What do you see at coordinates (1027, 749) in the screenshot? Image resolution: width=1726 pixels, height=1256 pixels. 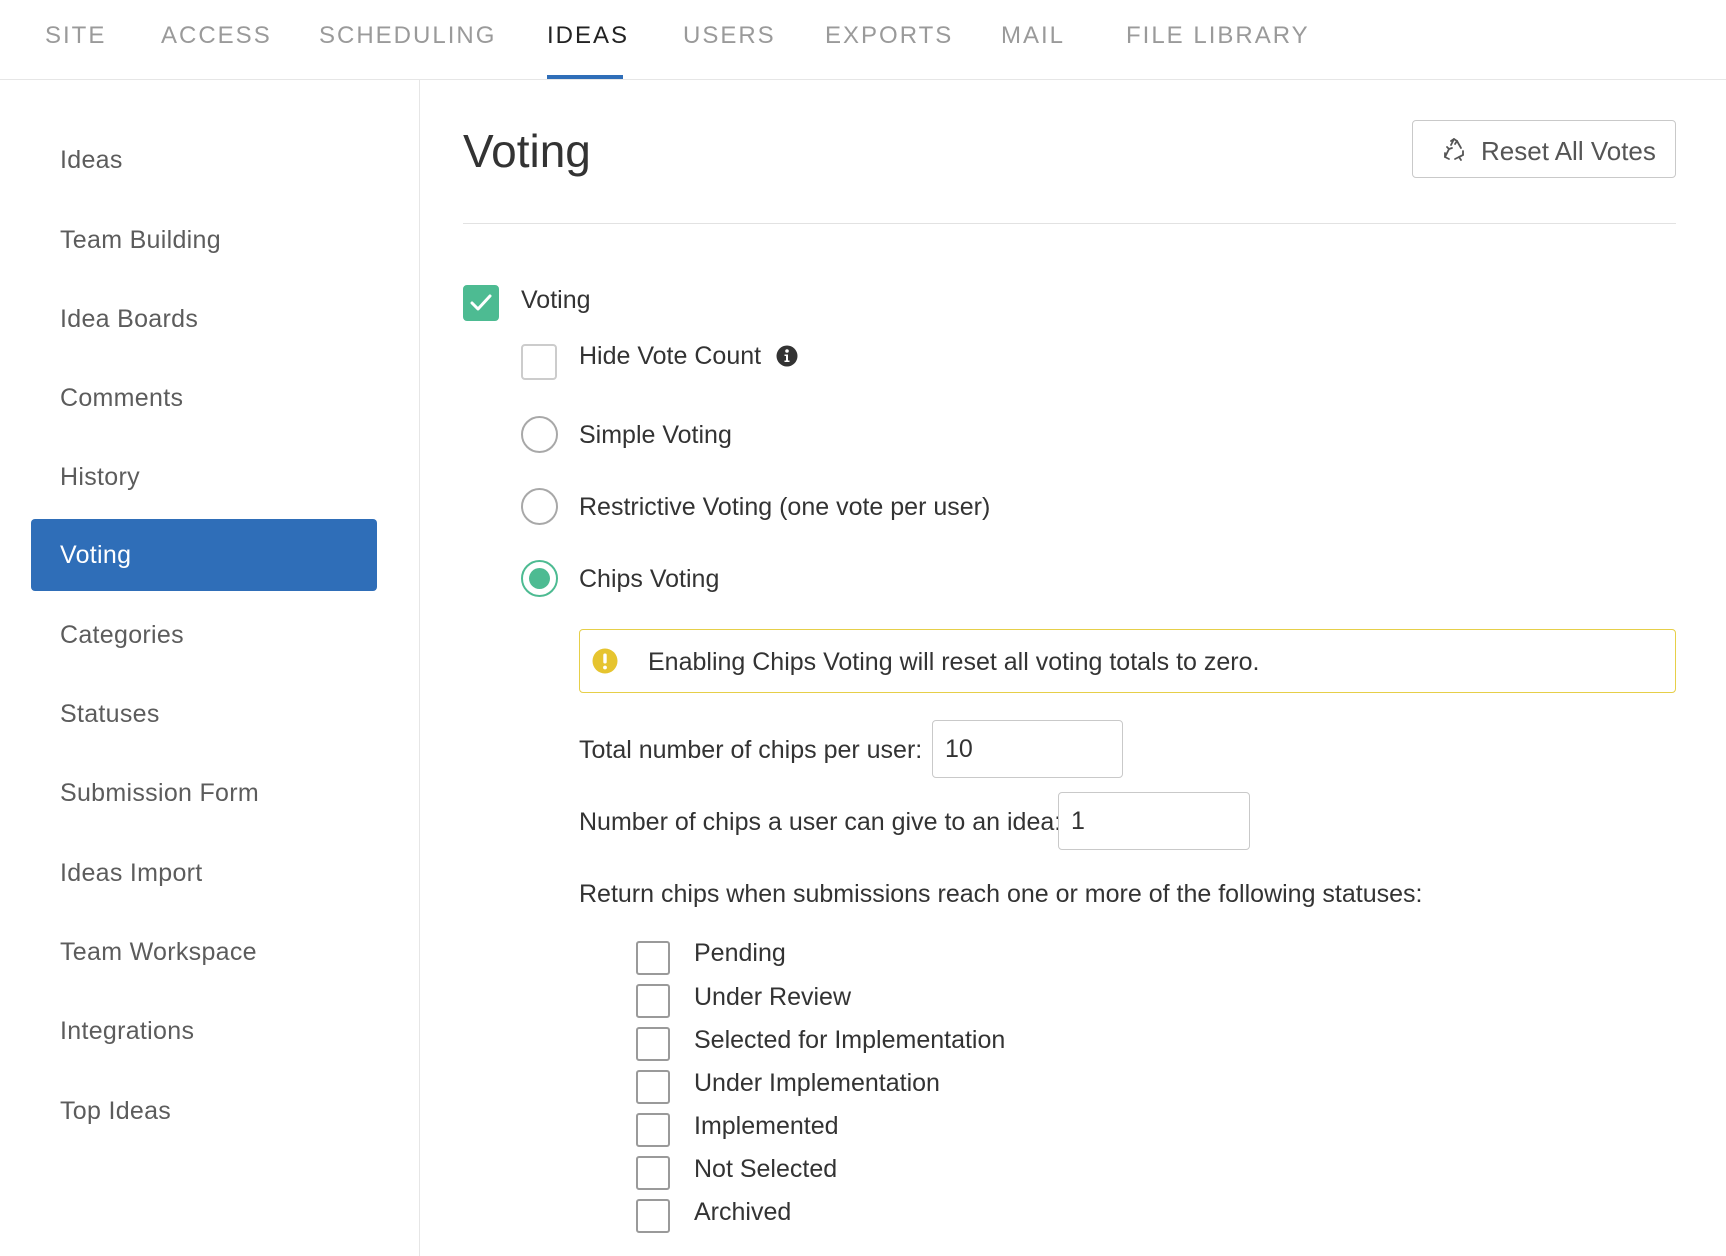 I see `chips-per-user-input: 10` at bounding box center [1027, 749].